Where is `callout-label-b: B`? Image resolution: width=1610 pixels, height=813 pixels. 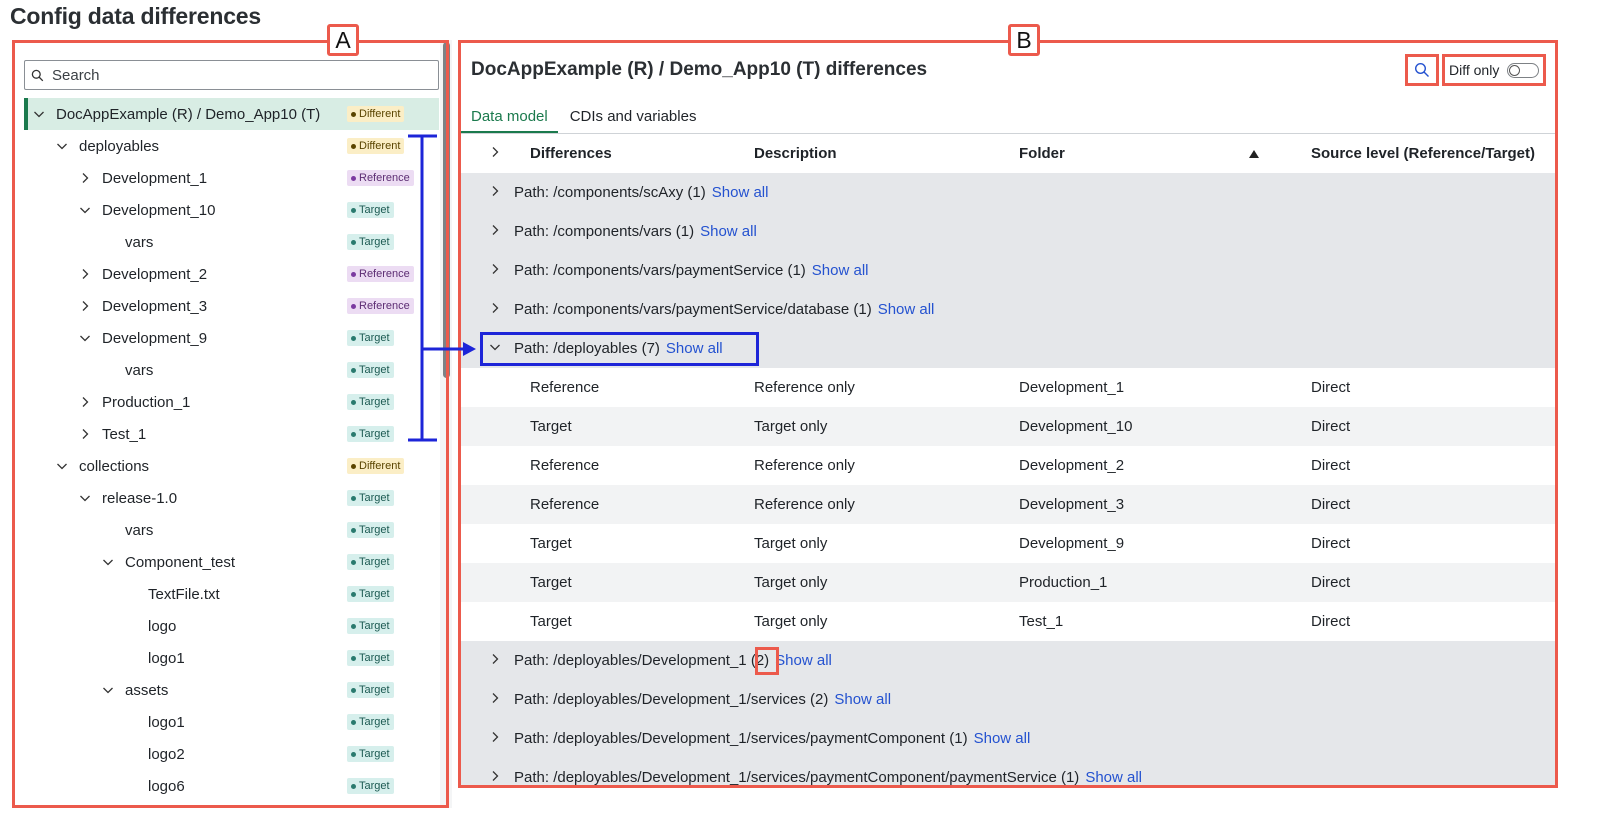 callout-label-b: B is located at coordinates (1024, 40).